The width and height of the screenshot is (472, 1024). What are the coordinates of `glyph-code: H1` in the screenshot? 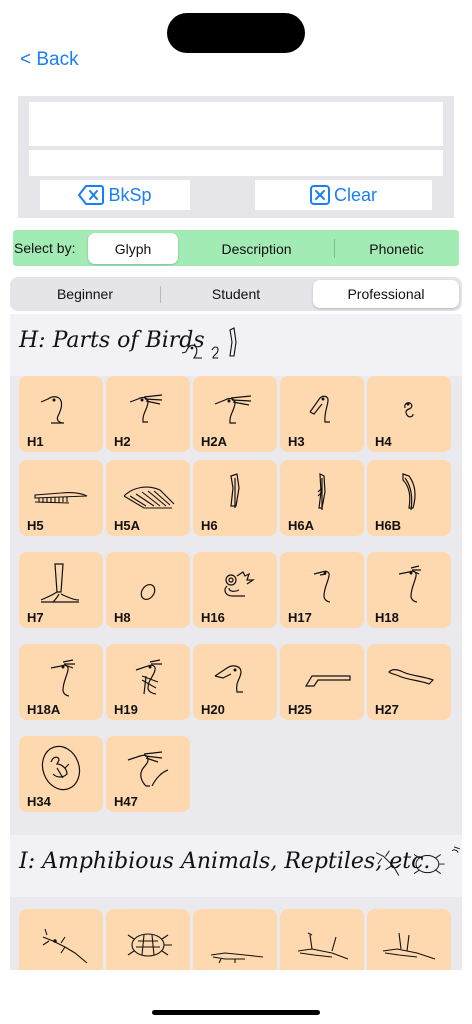 It's located at (35, 441).